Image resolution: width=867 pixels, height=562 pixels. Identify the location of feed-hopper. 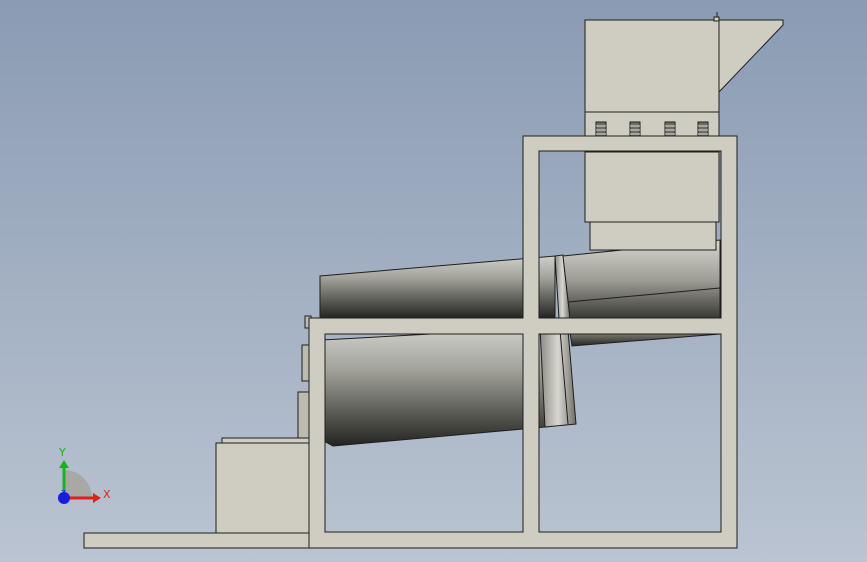
(684, 62).